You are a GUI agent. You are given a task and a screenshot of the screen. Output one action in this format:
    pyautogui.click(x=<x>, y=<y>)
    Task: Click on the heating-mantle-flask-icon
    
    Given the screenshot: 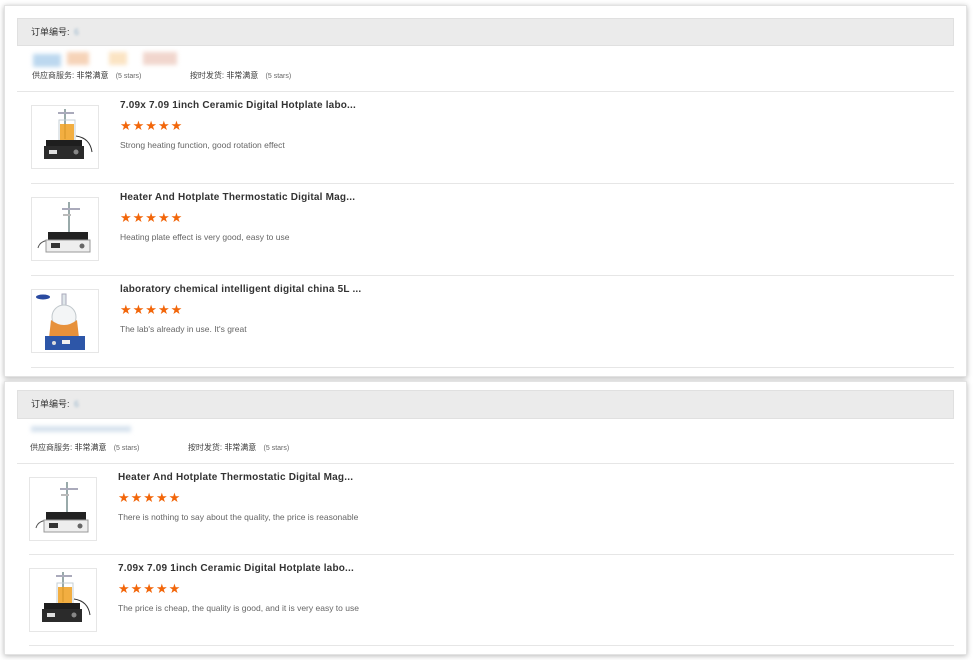 What is the action you would take?
    pyautogui.click(x=65, y=321)
    